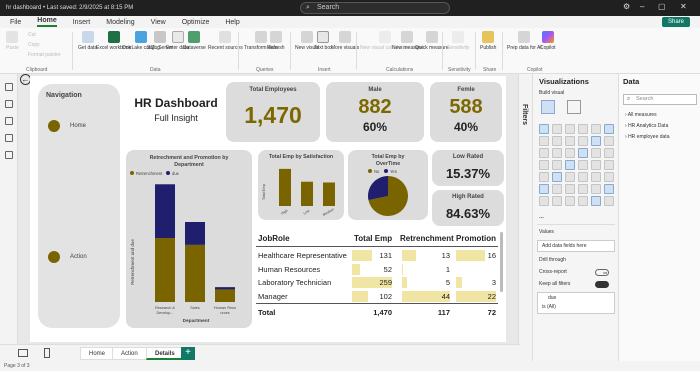  I want to click on minimize-icon: –, so click(642, 6).